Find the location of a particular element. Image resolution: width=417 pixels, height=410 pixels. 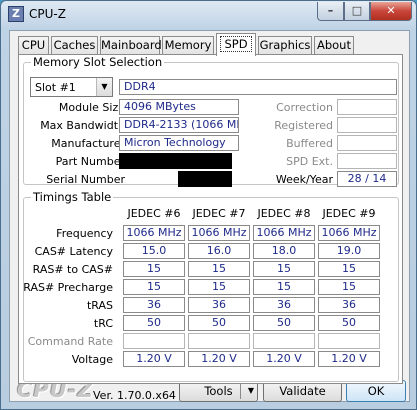

timing-row-label: Frequency is located at coordinates (84, 233).